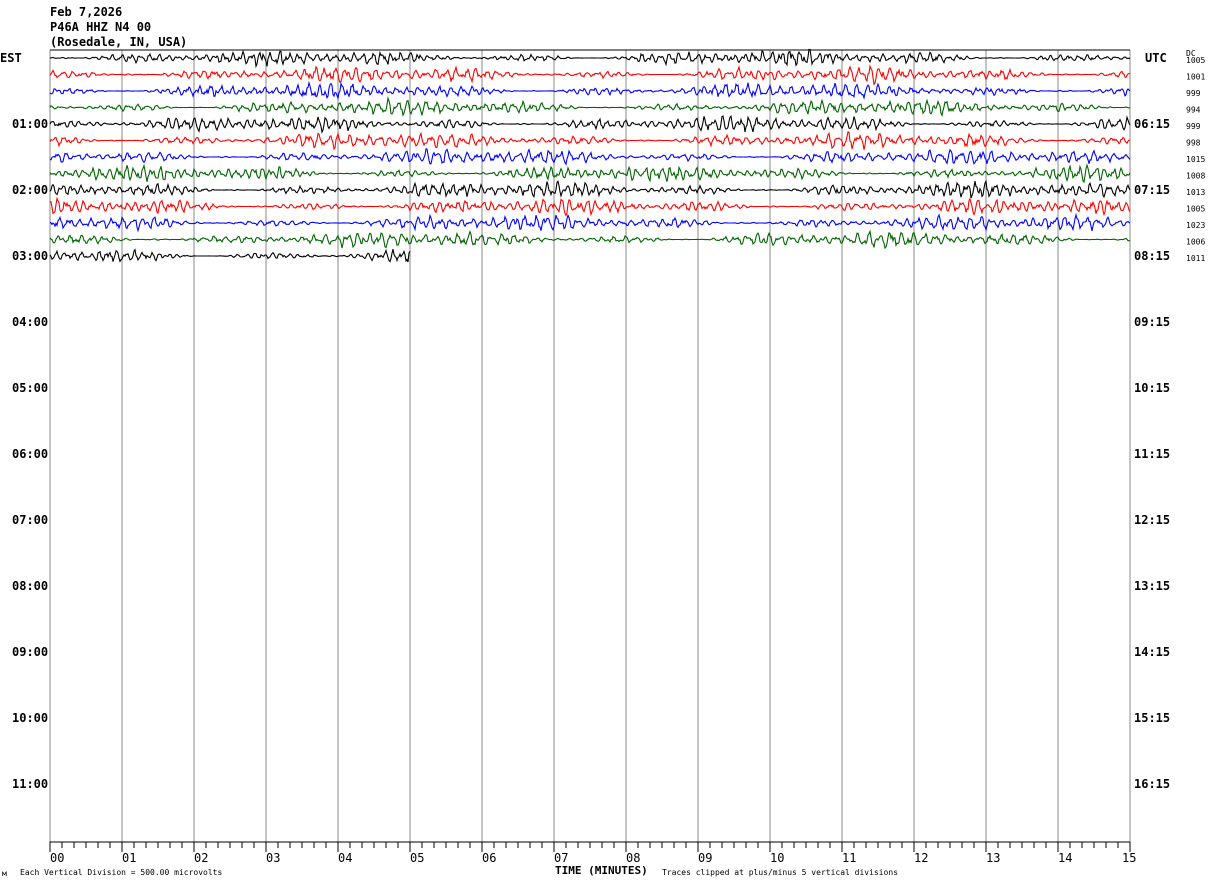  What do you see at coordinates (1195, 209) in the screenshot?
I see `dc-offset-label: 1005` at bounding box center [1195, 209].